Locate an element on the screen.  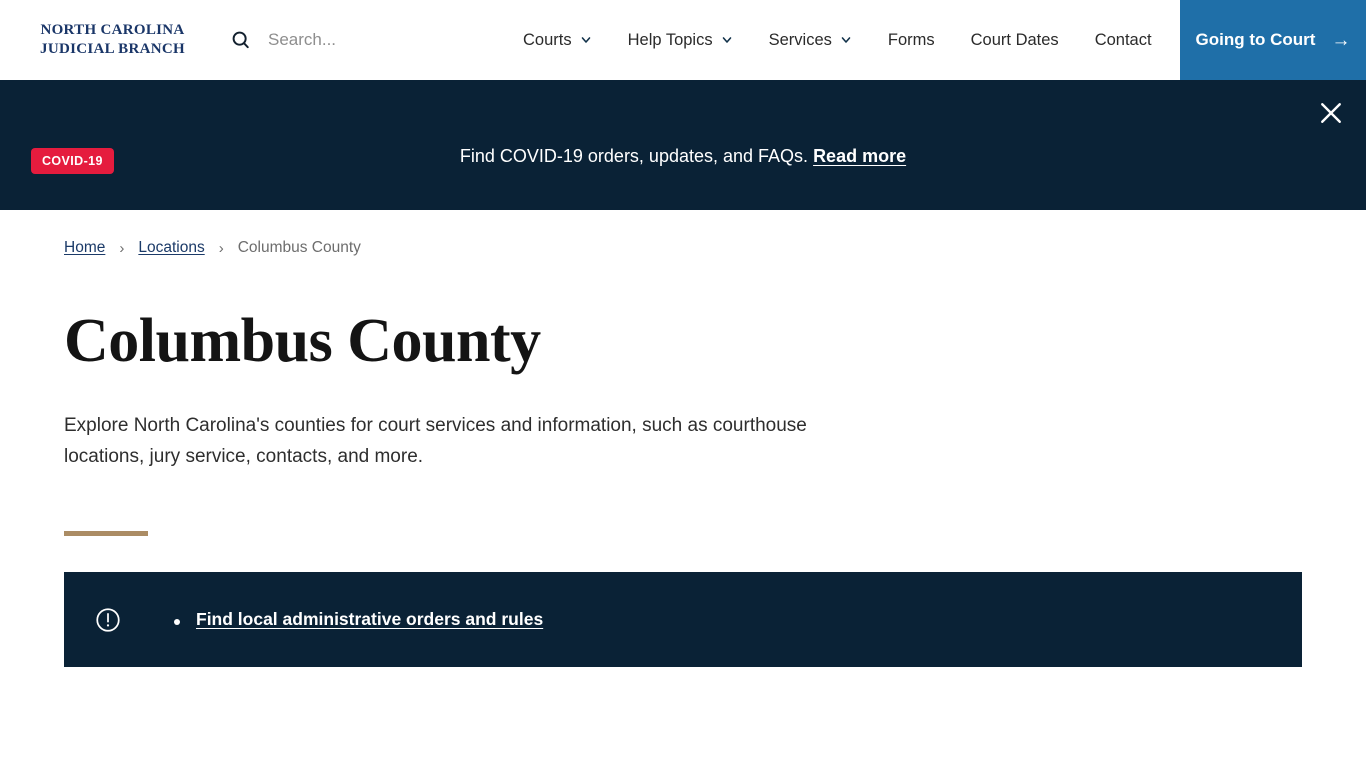
section-divider is located at coordinates (106, 534).